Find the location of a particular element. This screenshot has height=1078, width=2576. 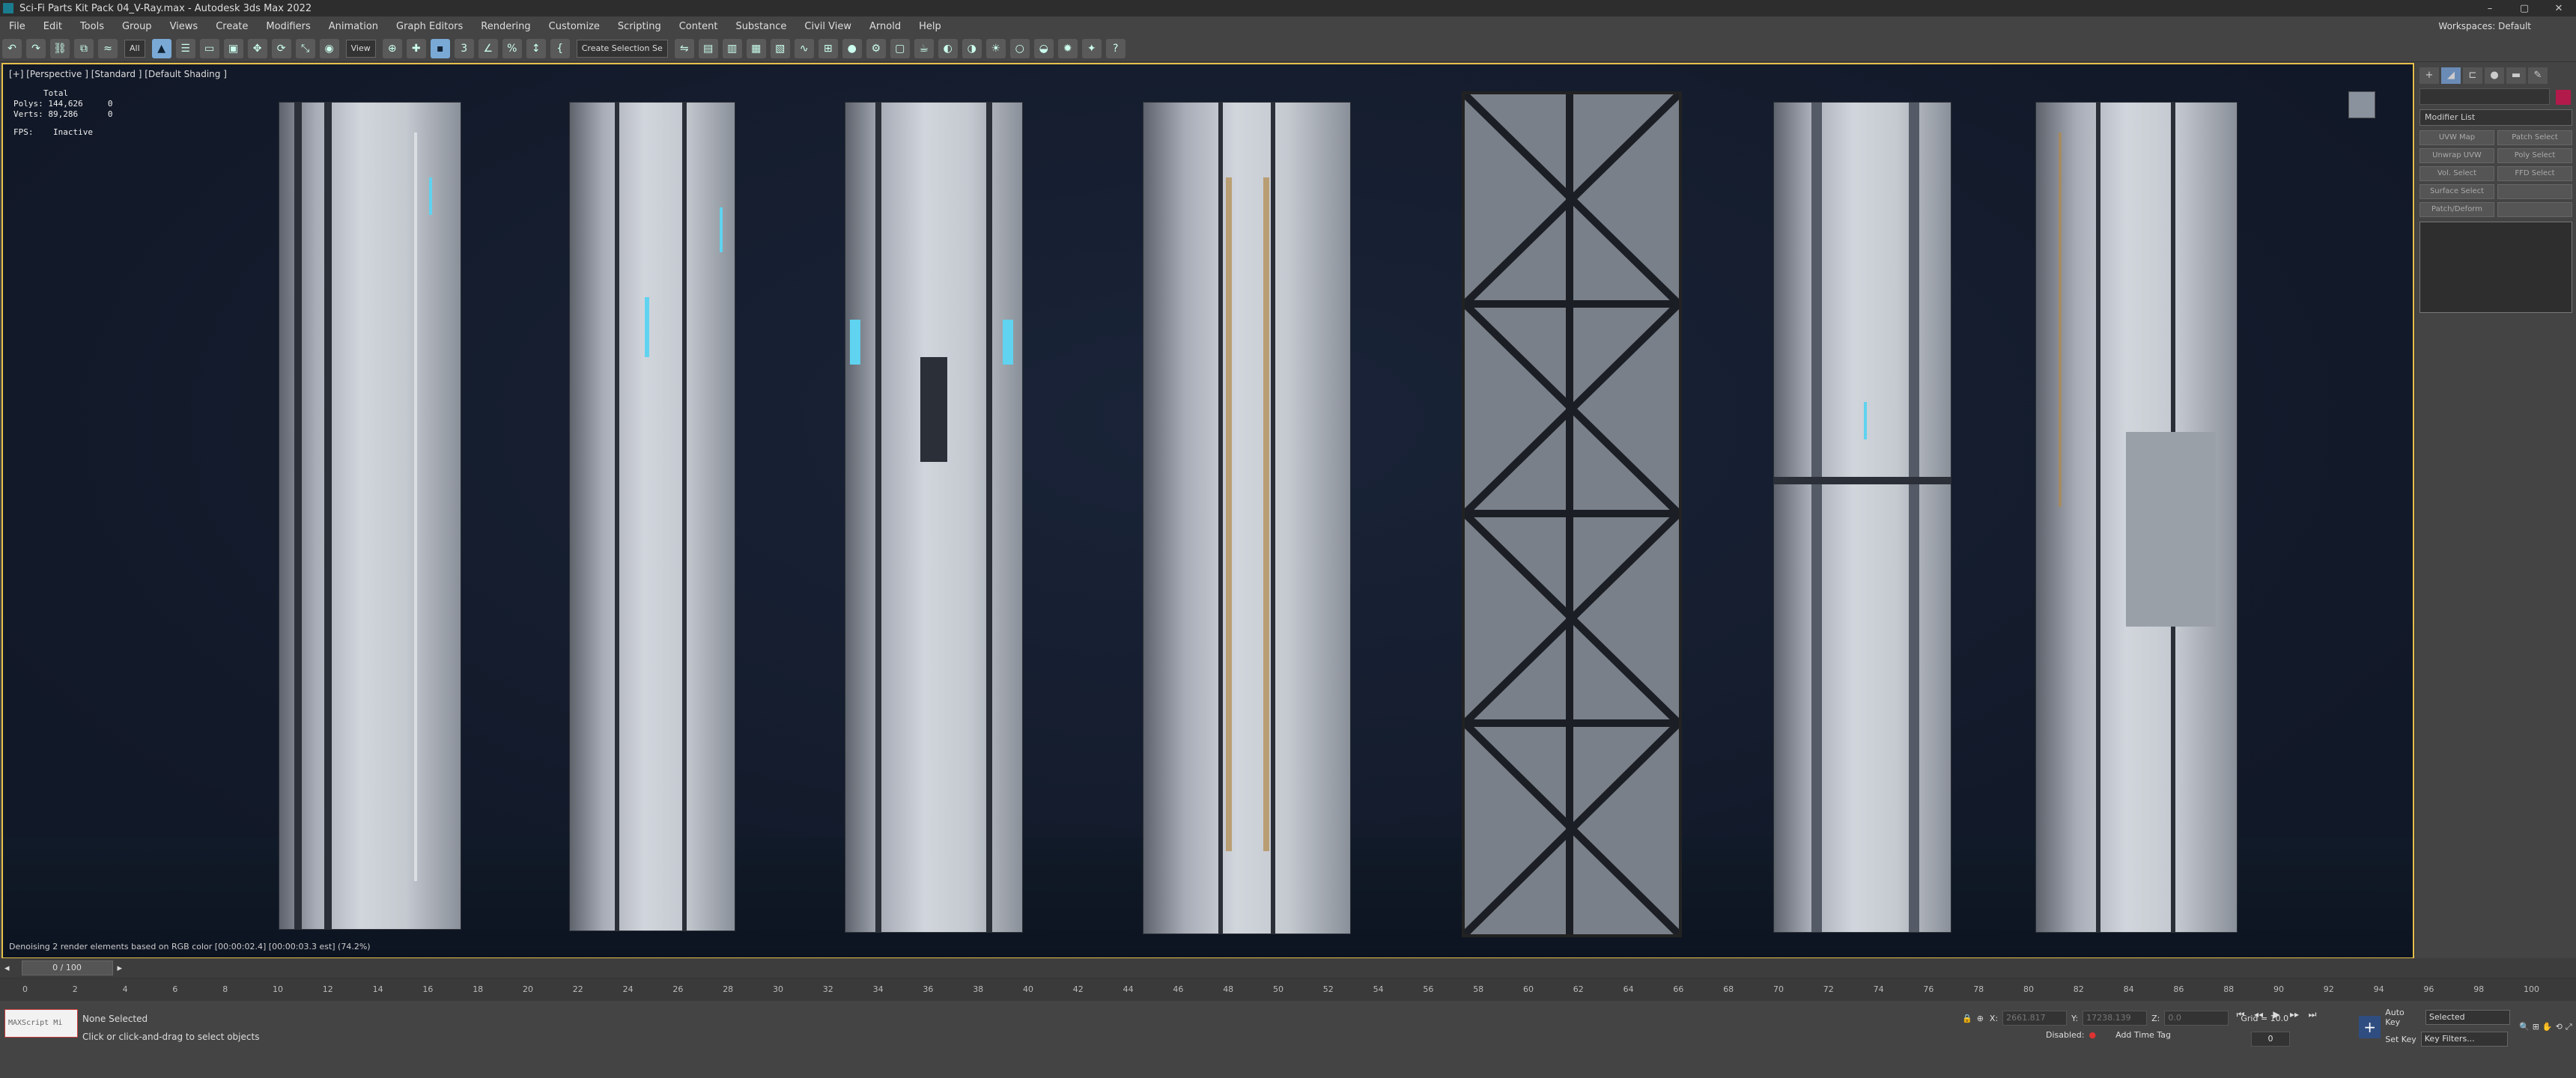

link-icon: ⛓ is located at coordinates (60, 48).